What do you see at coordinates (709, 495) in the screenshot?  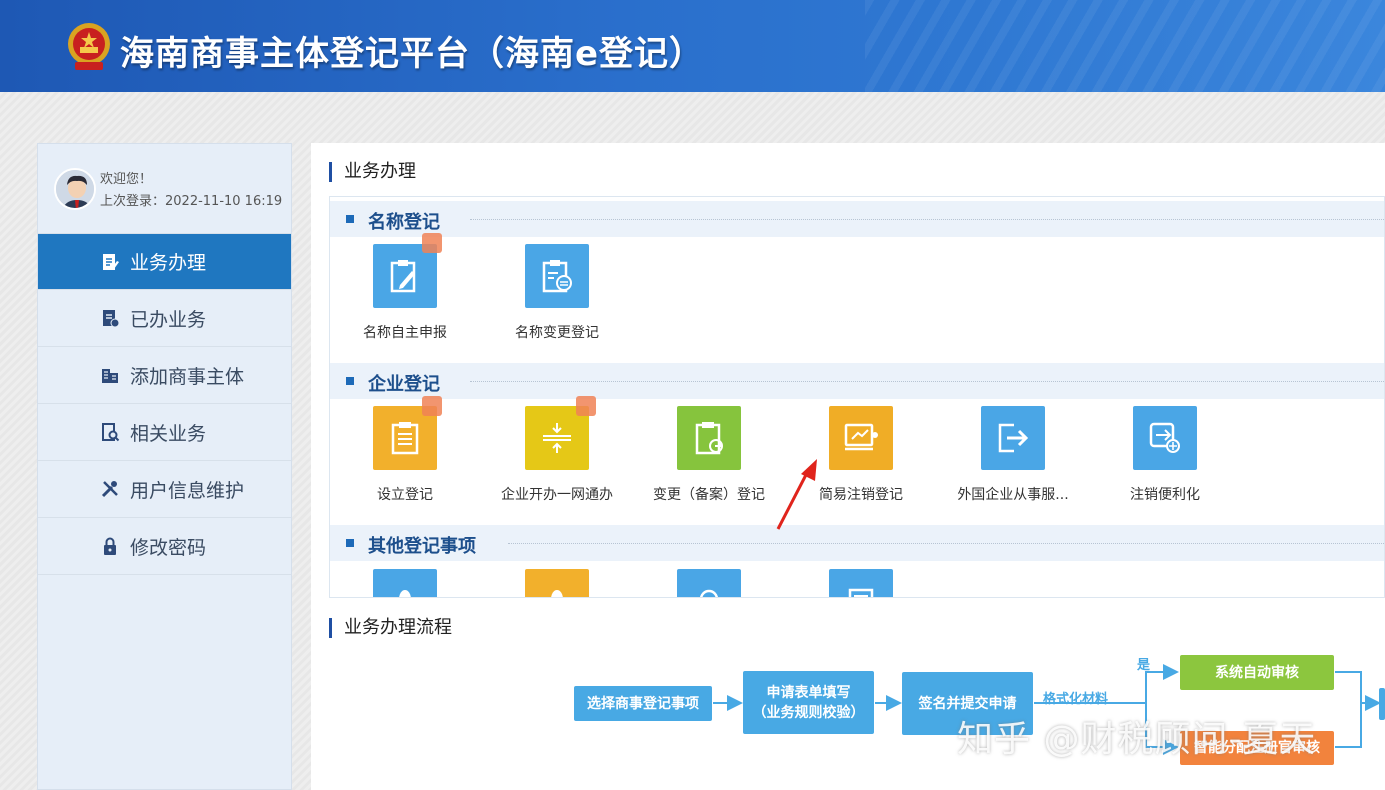 I see `tile-label: 变更（备案）登记` at bounding box center [709, 495].